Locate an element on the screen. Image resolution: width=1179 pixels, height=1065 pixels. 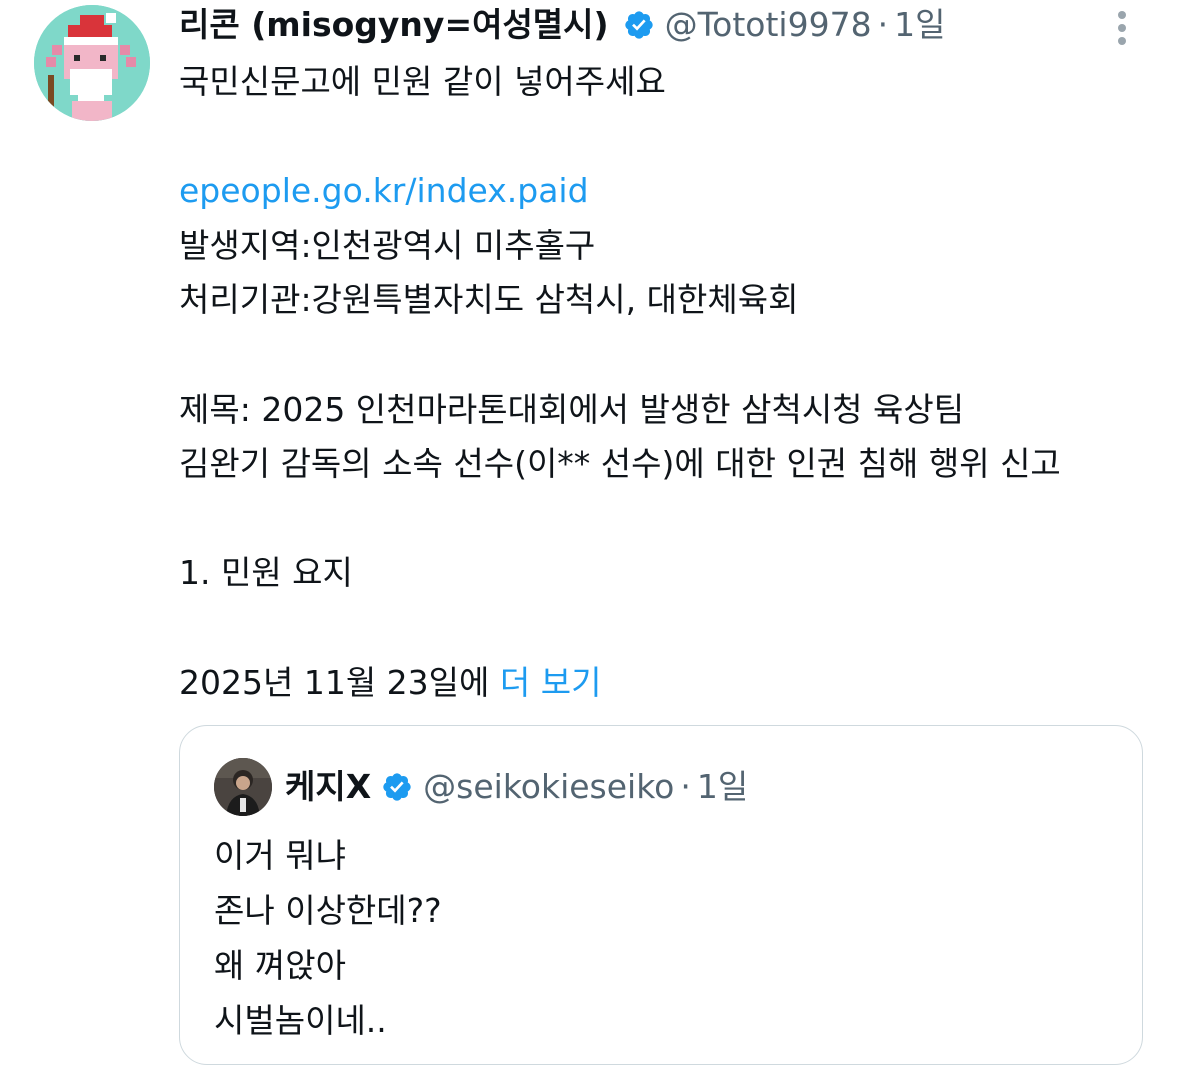
tweet-line-text: 1. 민원 요지 is located at coordinates (266, 573).